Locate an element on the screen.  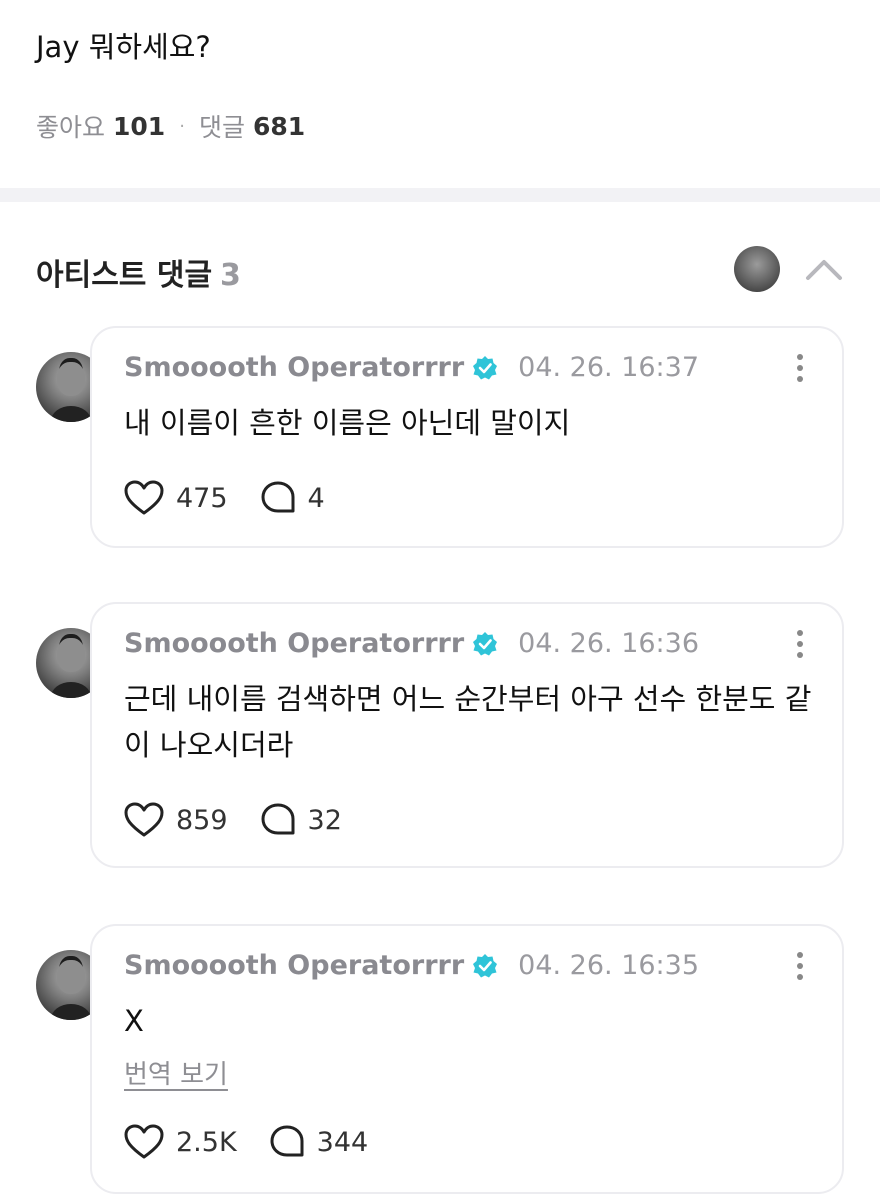
comment-text: 근데 내이름 검색하면 어느 순간부터 아구 선수 한분도 같이 나오시더라 is located at coordinates (468, 722).